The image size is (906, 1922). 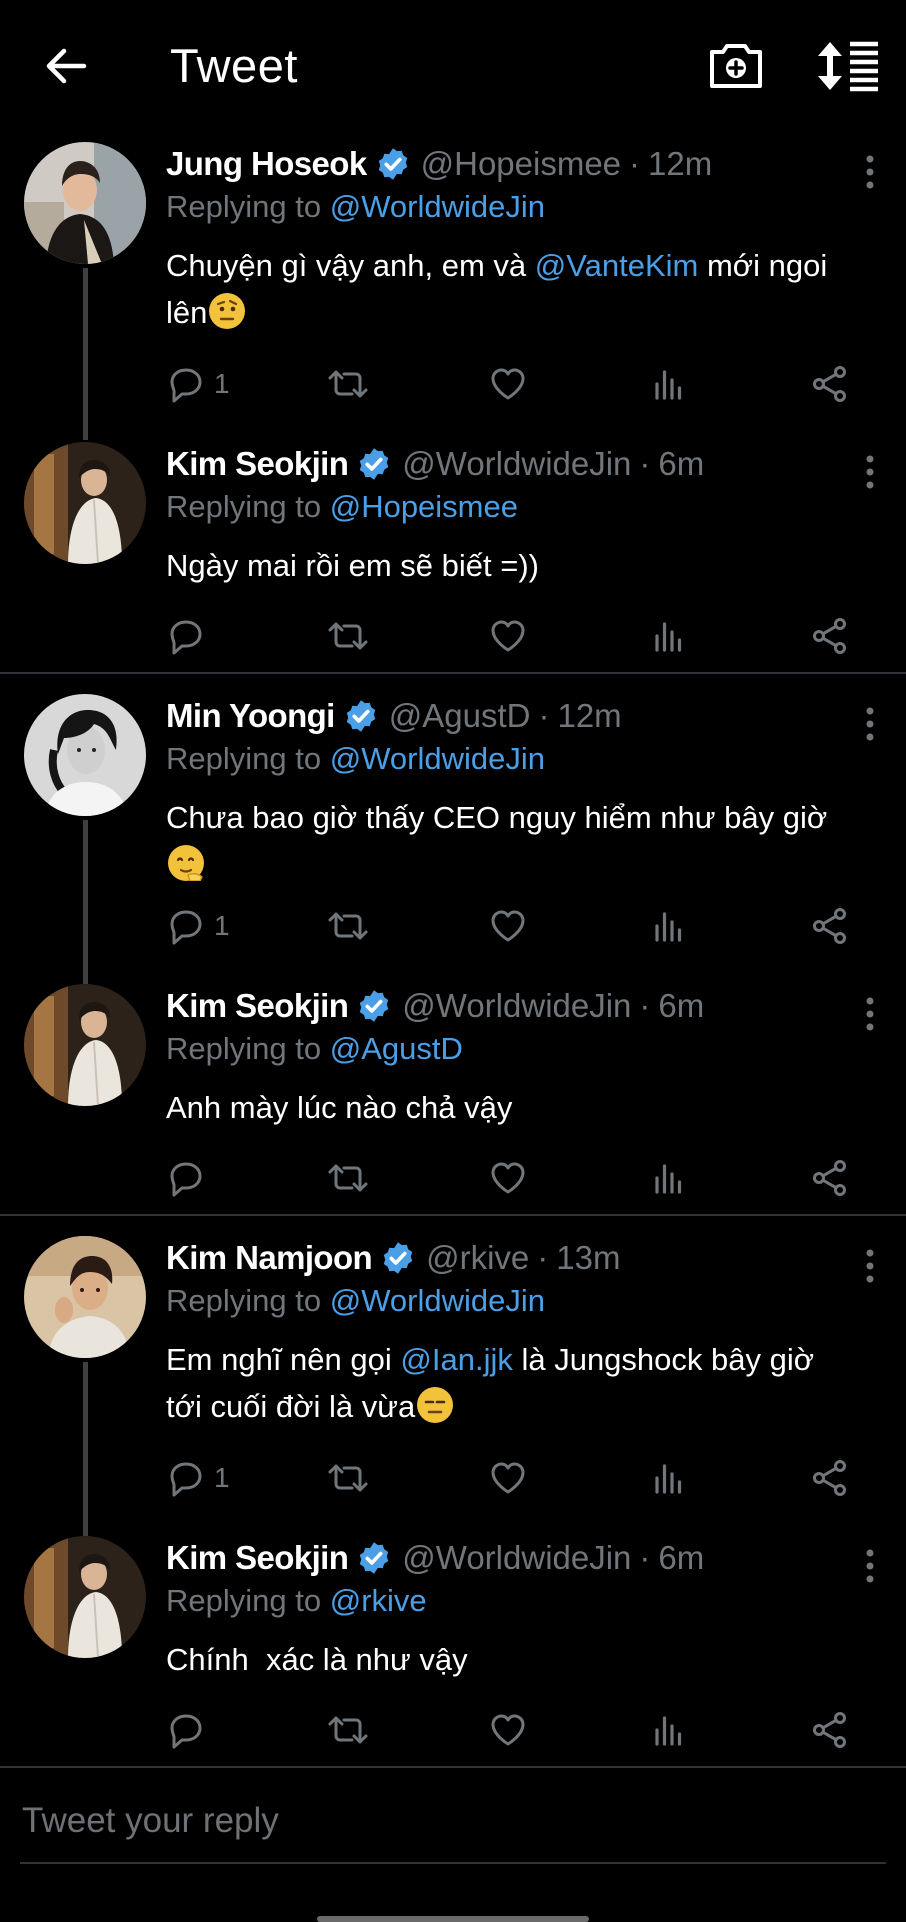 I want to click on replying-to-mention: @Hopeismee, so click(x=424, y=506).